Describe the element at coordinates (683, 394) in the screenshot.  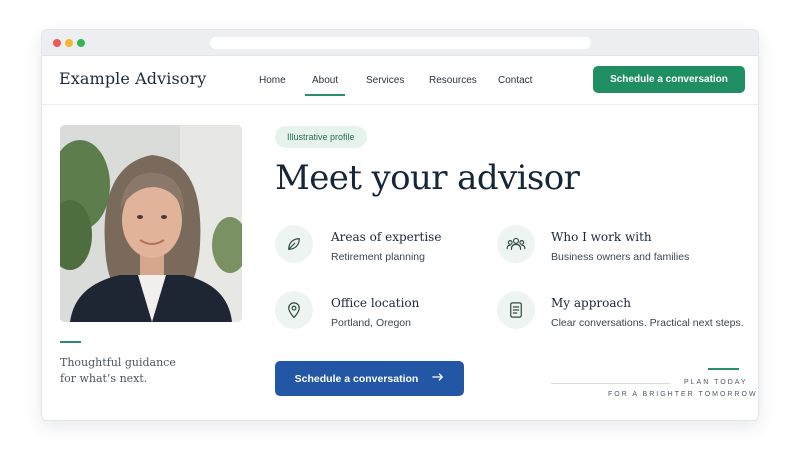
I see `brighter-tomorrow-text: FOR A BRIGHTER TOMORROW` at that location.